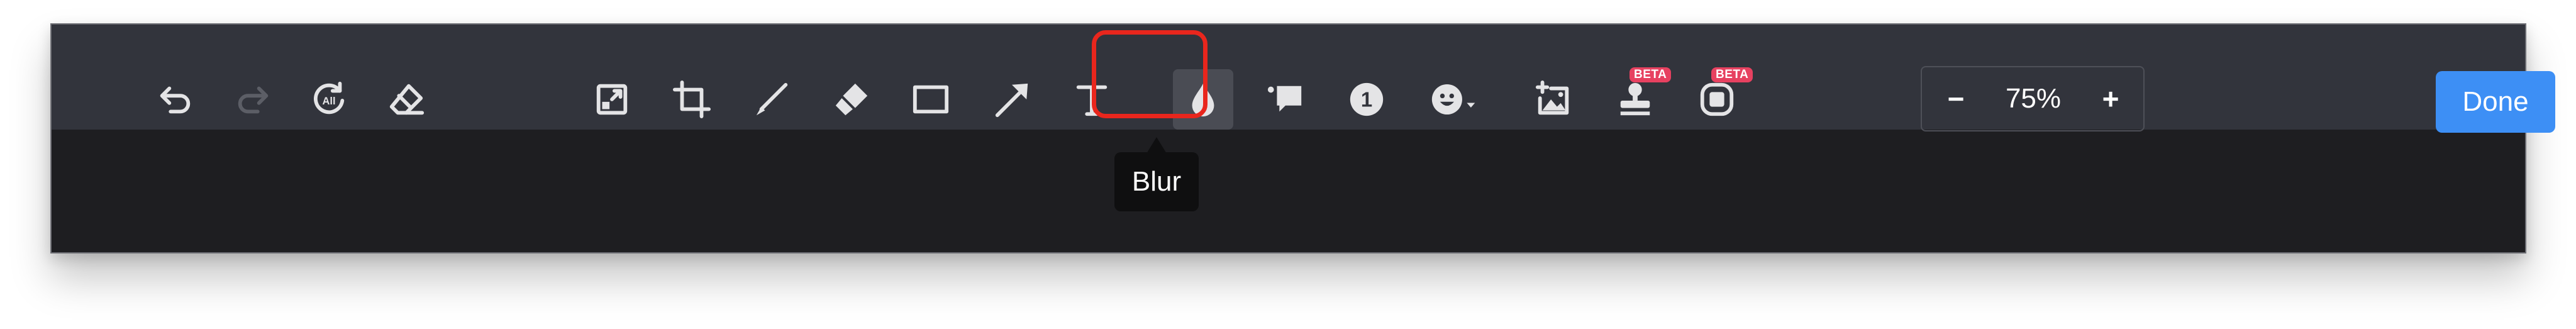 This screenshot has height=329, width=2576. I want to click on step-number-label: 1, so click(1366, 99).